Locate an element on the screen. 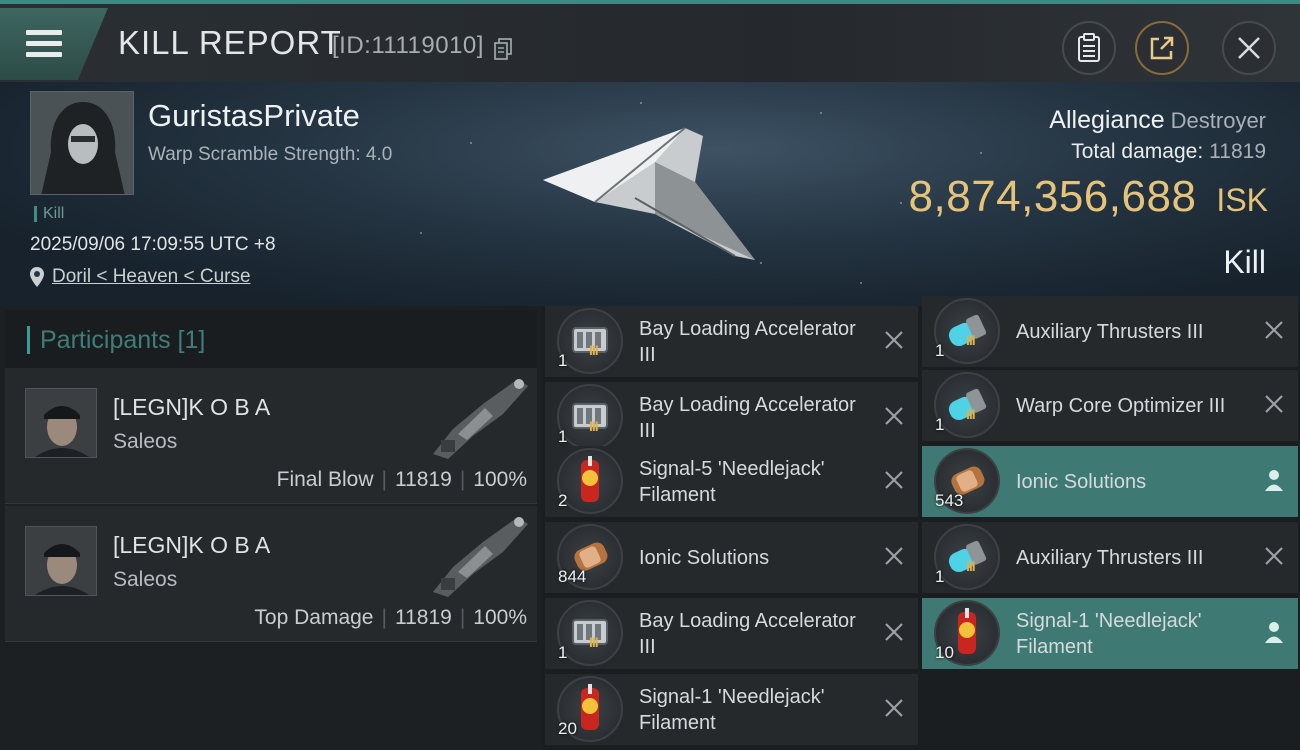 This screenshot has width=1300, height=750. clipboard-icon is located at coordinates (1089, 47).